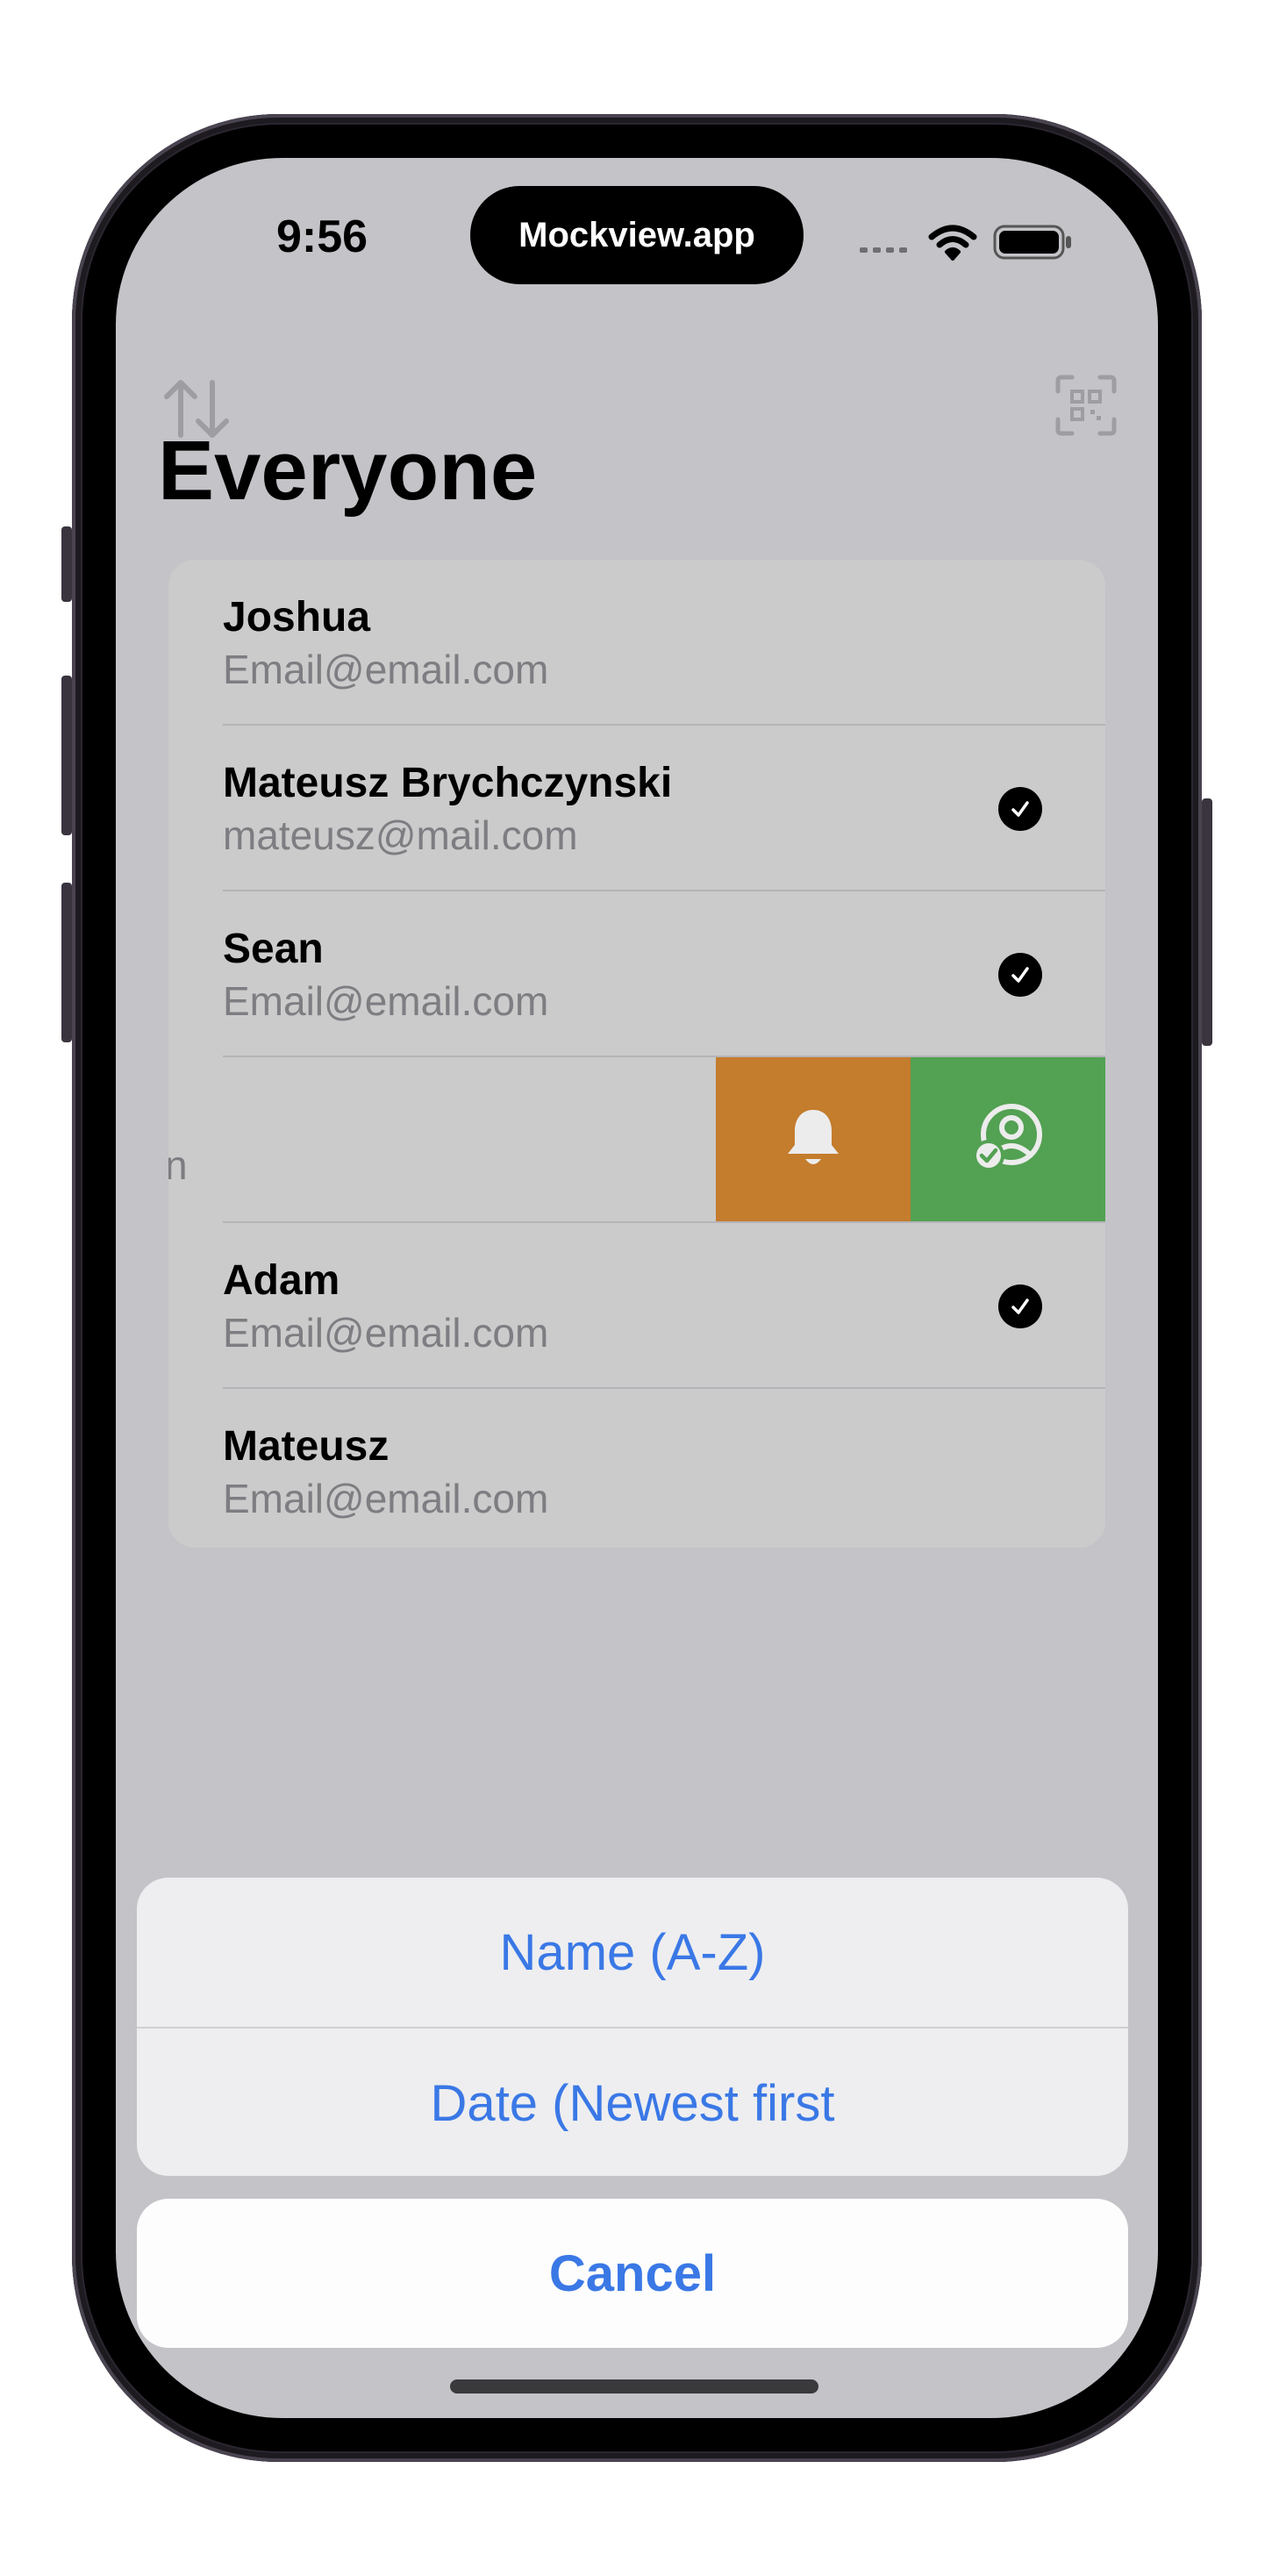  What do you see at coordinates (178, 1165) in the screenshot?
I see `contact-email: n` at bounding box center [178, 1165].